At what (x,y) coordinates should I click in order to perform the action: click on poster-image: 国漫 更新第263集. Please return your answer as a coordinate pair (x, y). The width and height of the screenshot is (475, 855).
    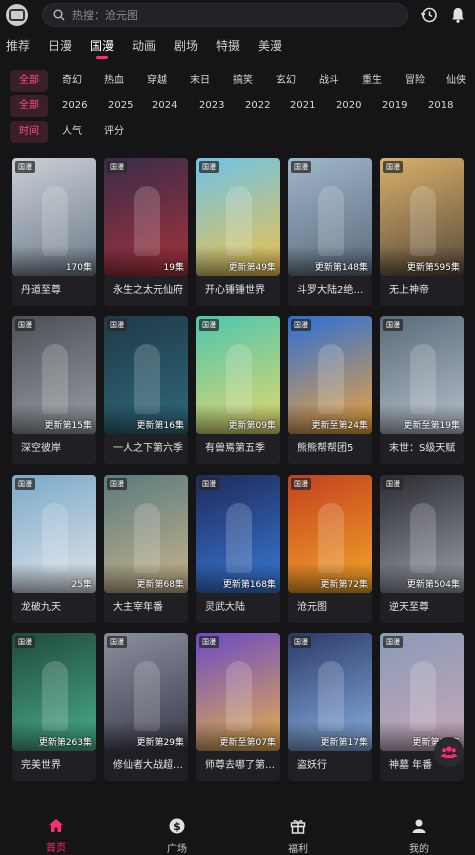
    Looking at the image, I should click on (54, 692).